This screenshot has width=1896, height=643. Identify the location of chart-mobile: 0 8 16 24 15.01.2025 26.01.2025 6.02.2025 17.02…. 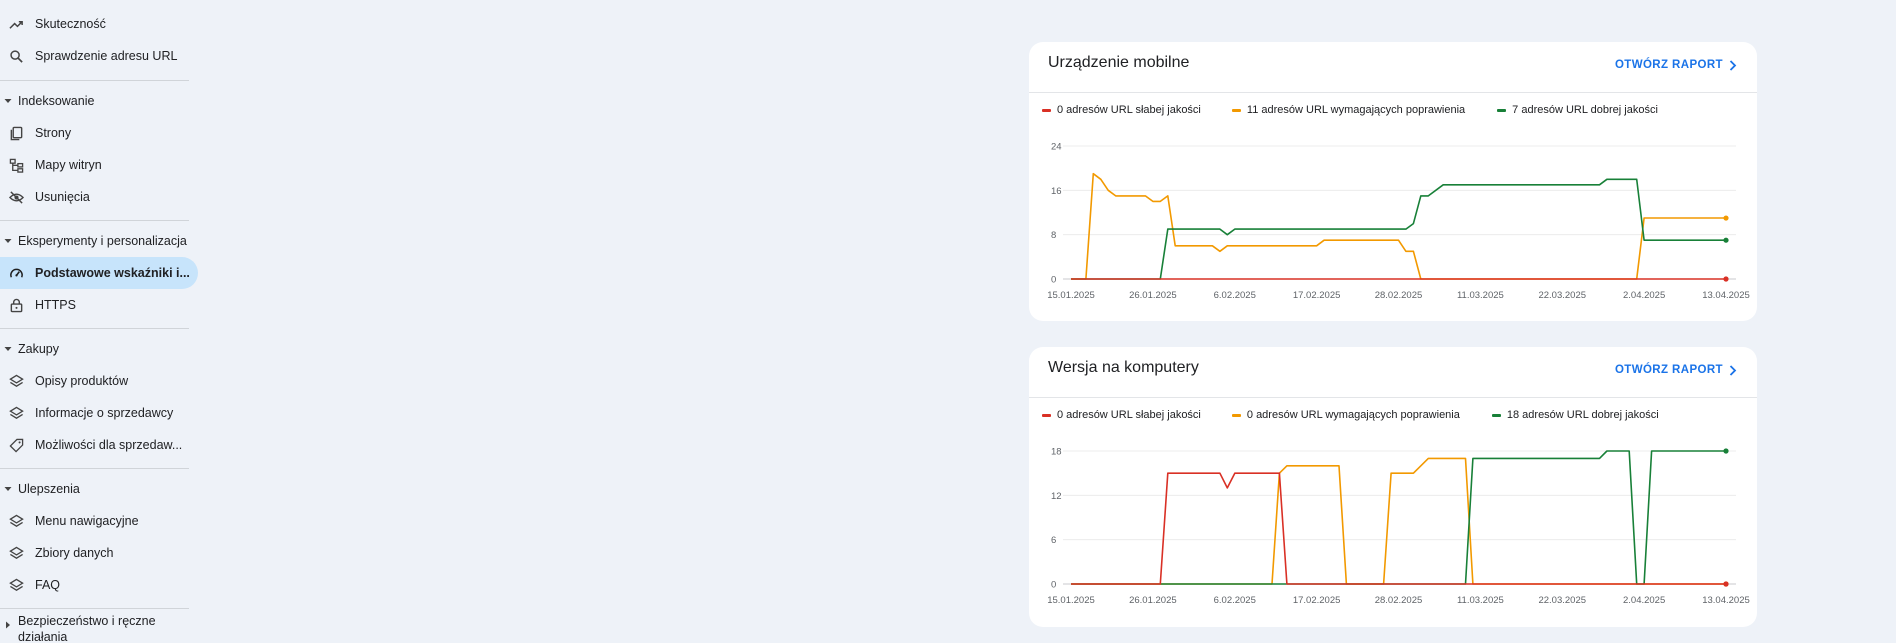
(1398, 222).